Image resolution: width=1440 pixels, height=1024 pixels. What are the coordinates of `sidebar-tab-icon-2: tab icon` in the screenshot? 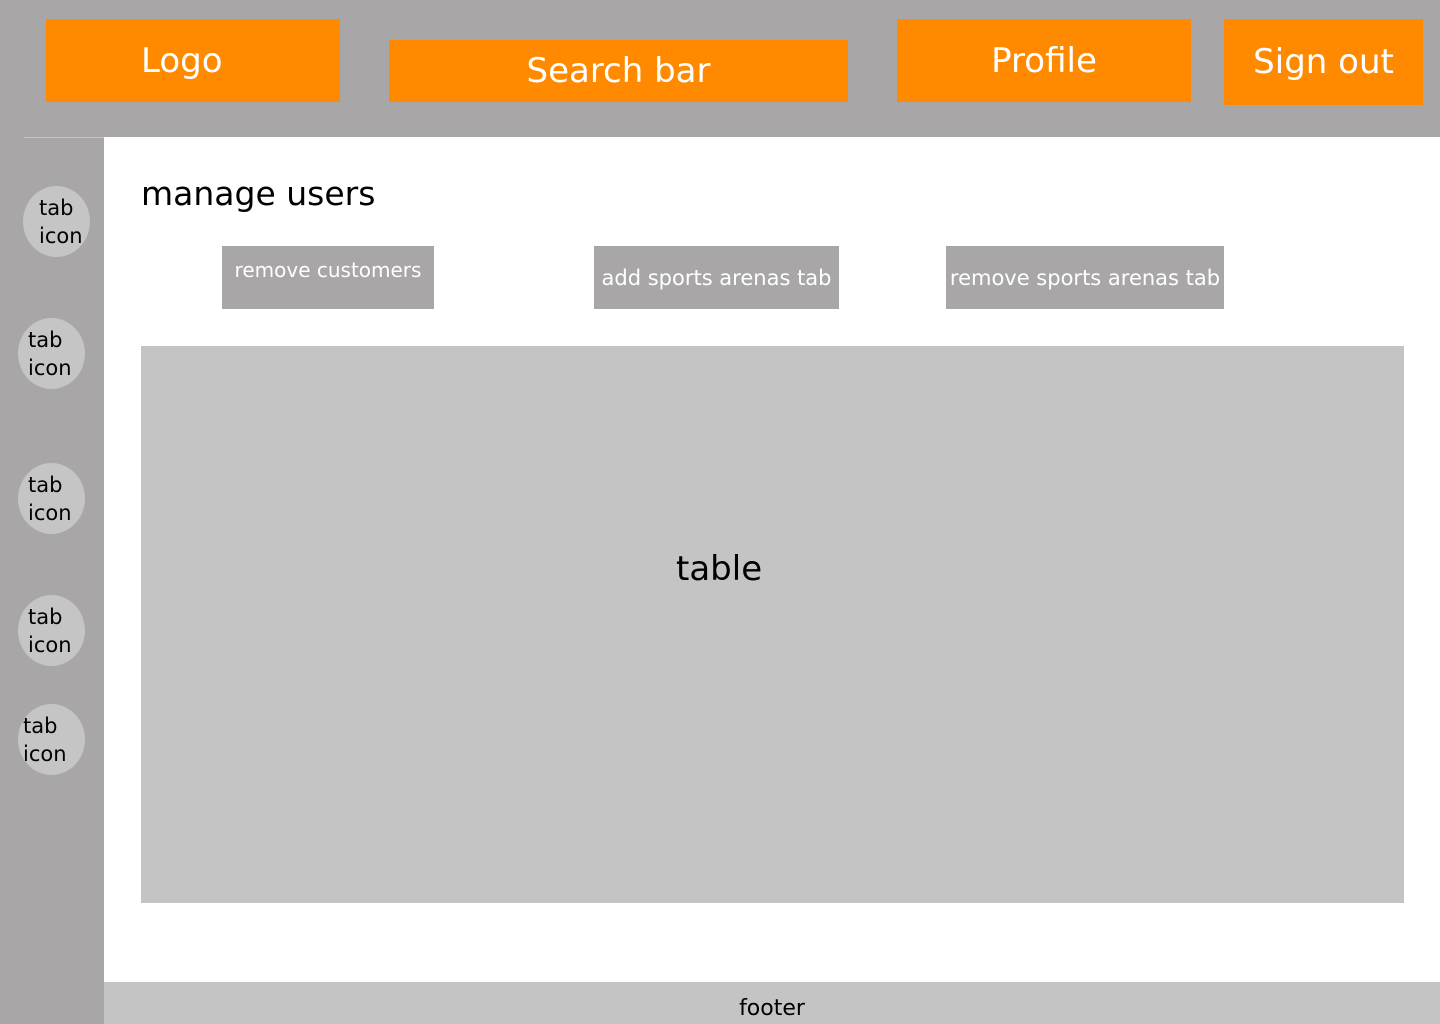 It's located at (51, 353).